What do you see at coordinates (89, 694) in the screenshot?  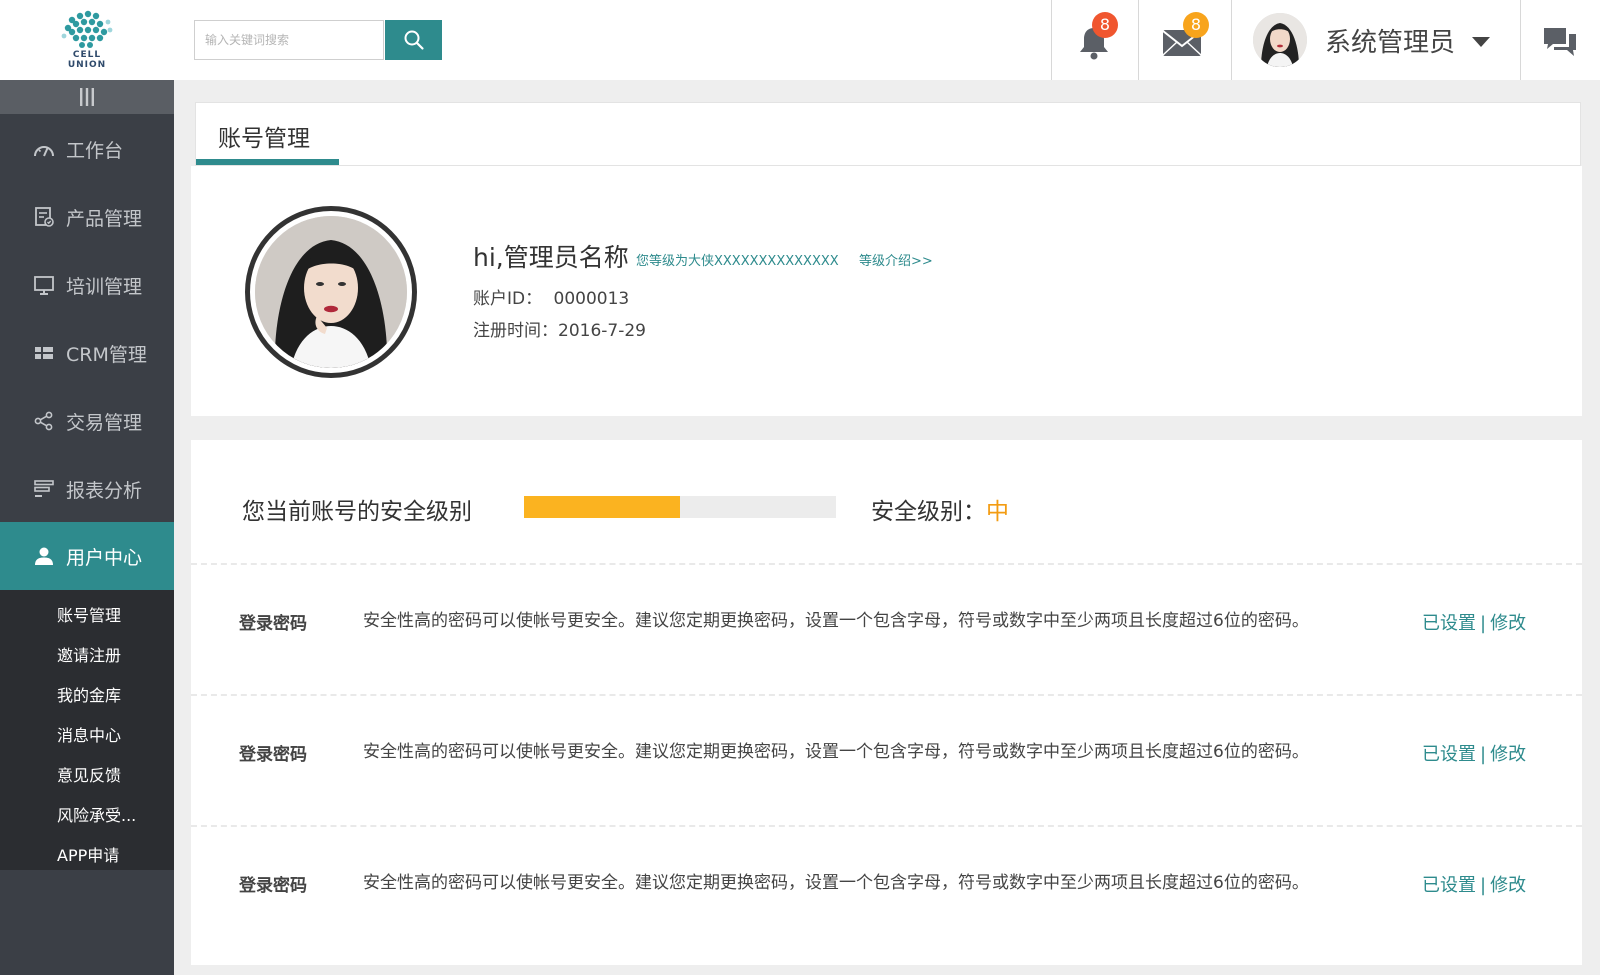 I see `submenu-item-vault: 我的金库` at bounding box center [89, 694].